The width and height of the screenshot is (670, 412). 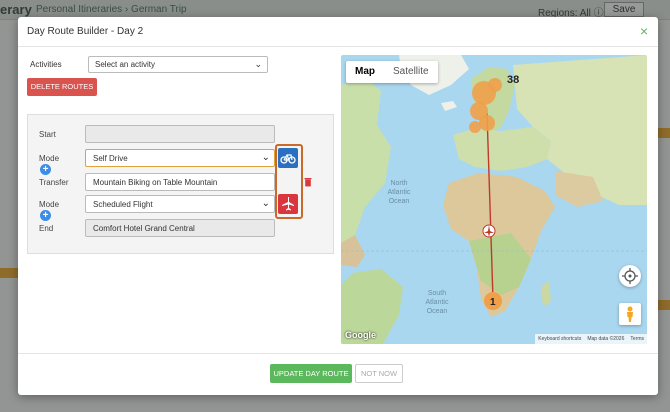 What do you see at coordinates (338, 32) in the screenshot?
I see `modal-header: Day Route Builder - Day 2 ×` at bounding box center [338, 32].